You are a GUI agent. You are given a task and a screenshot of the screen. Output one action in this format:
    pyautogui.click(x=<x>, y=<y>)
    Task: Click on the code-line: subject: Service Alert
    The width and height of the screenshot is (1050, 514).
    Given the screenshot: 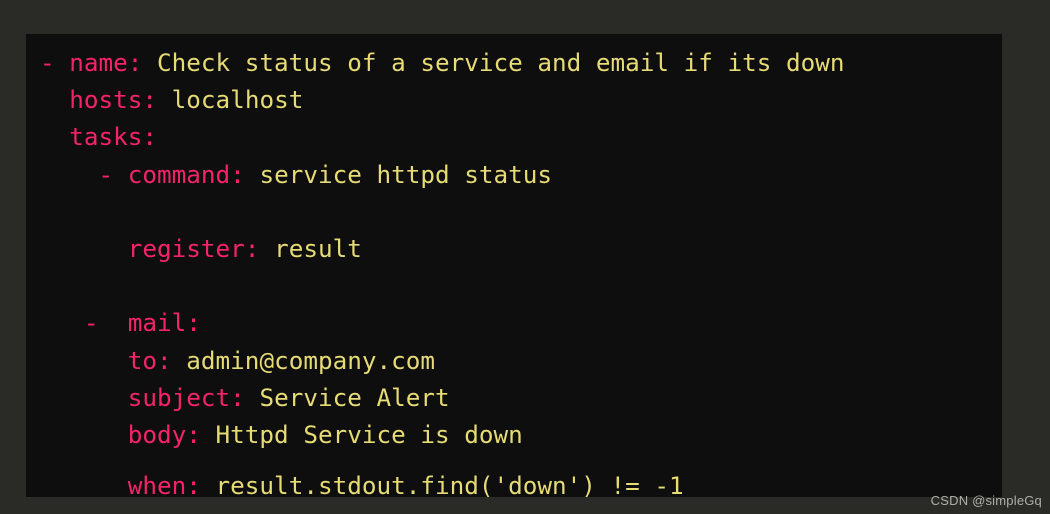 What is the action you would take?
    pyautogui.click(x=514, y=397)
    